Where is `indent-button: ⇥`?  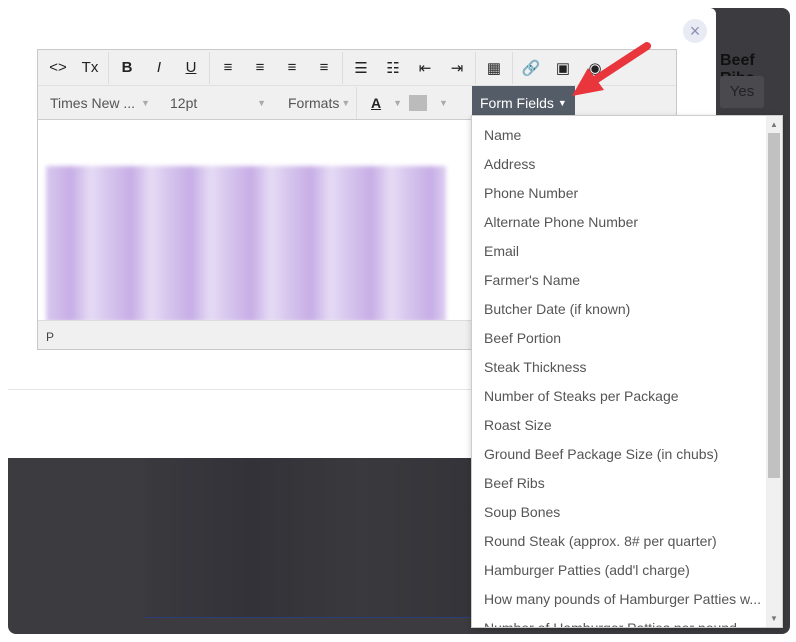 indent-button: ⇥ is located at coordinates (457, 68).